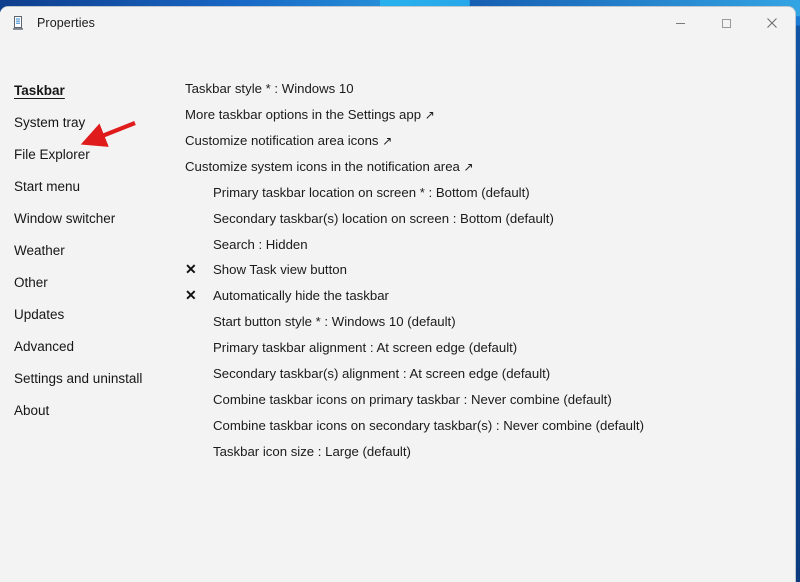 This screenshot has height=582, width=800. Describe the element at coordinates (280, 269) in the screenshot. I see `setting-label: Show Task view button` at that location.